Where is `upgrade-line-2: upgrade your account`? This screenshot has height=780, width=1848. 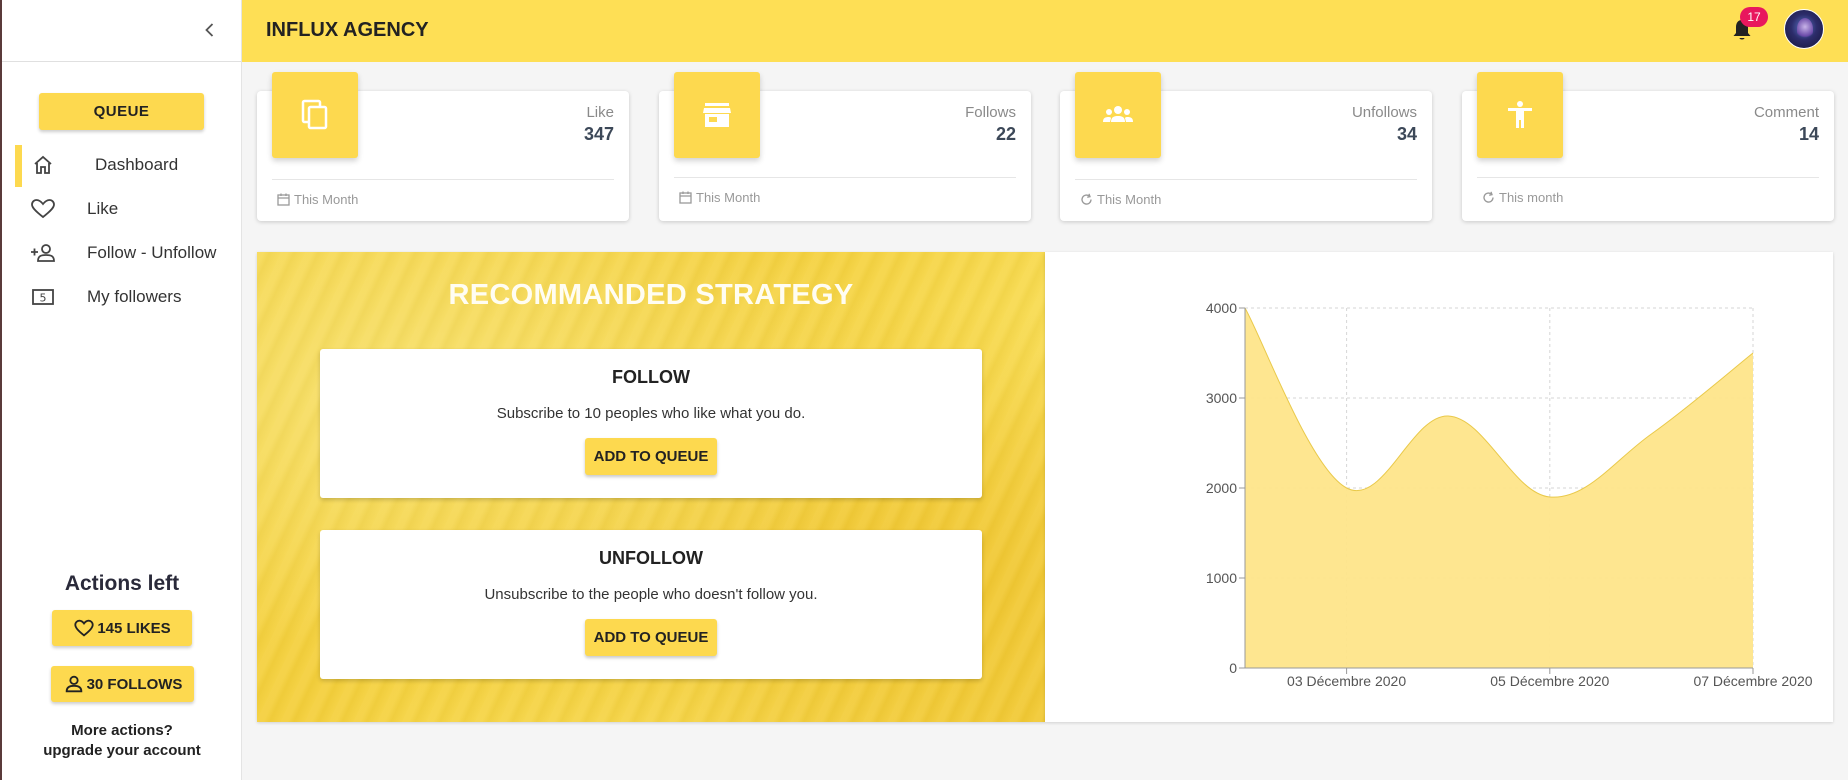 upgrade-line-2: upgrade your account is located at coordinates (122, 750).